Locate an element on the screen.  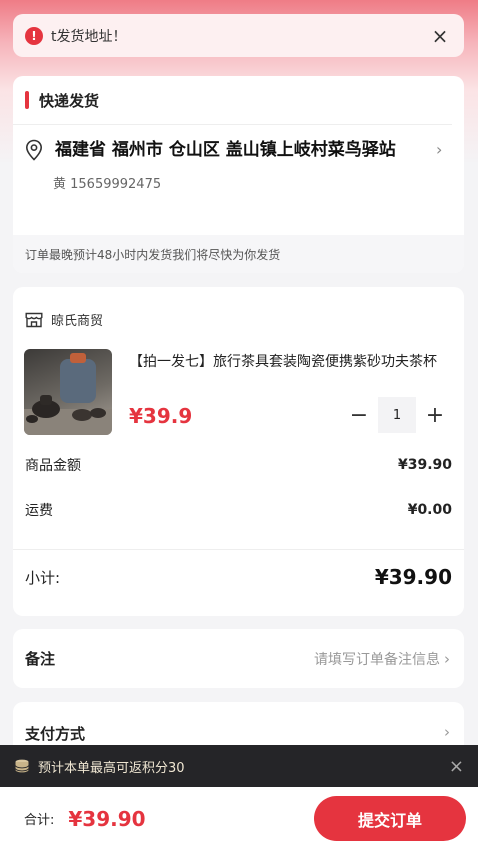
payment-method-label: 支付方式 is located at coordinates (55, 734).